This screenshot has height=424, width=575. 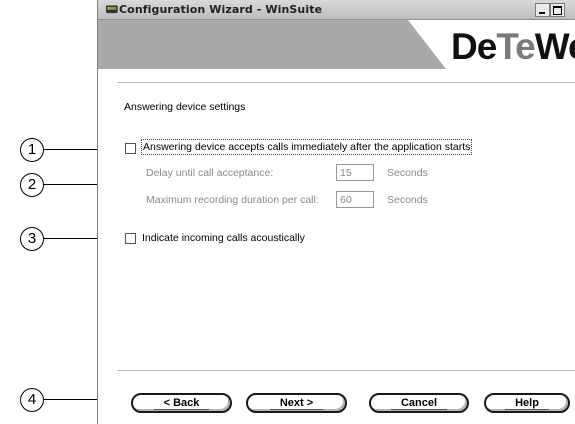 What do you see at coordinates (130, 238) in the screenshot?
I see `acoustic-checkbox` at bounding box center [130, 238].